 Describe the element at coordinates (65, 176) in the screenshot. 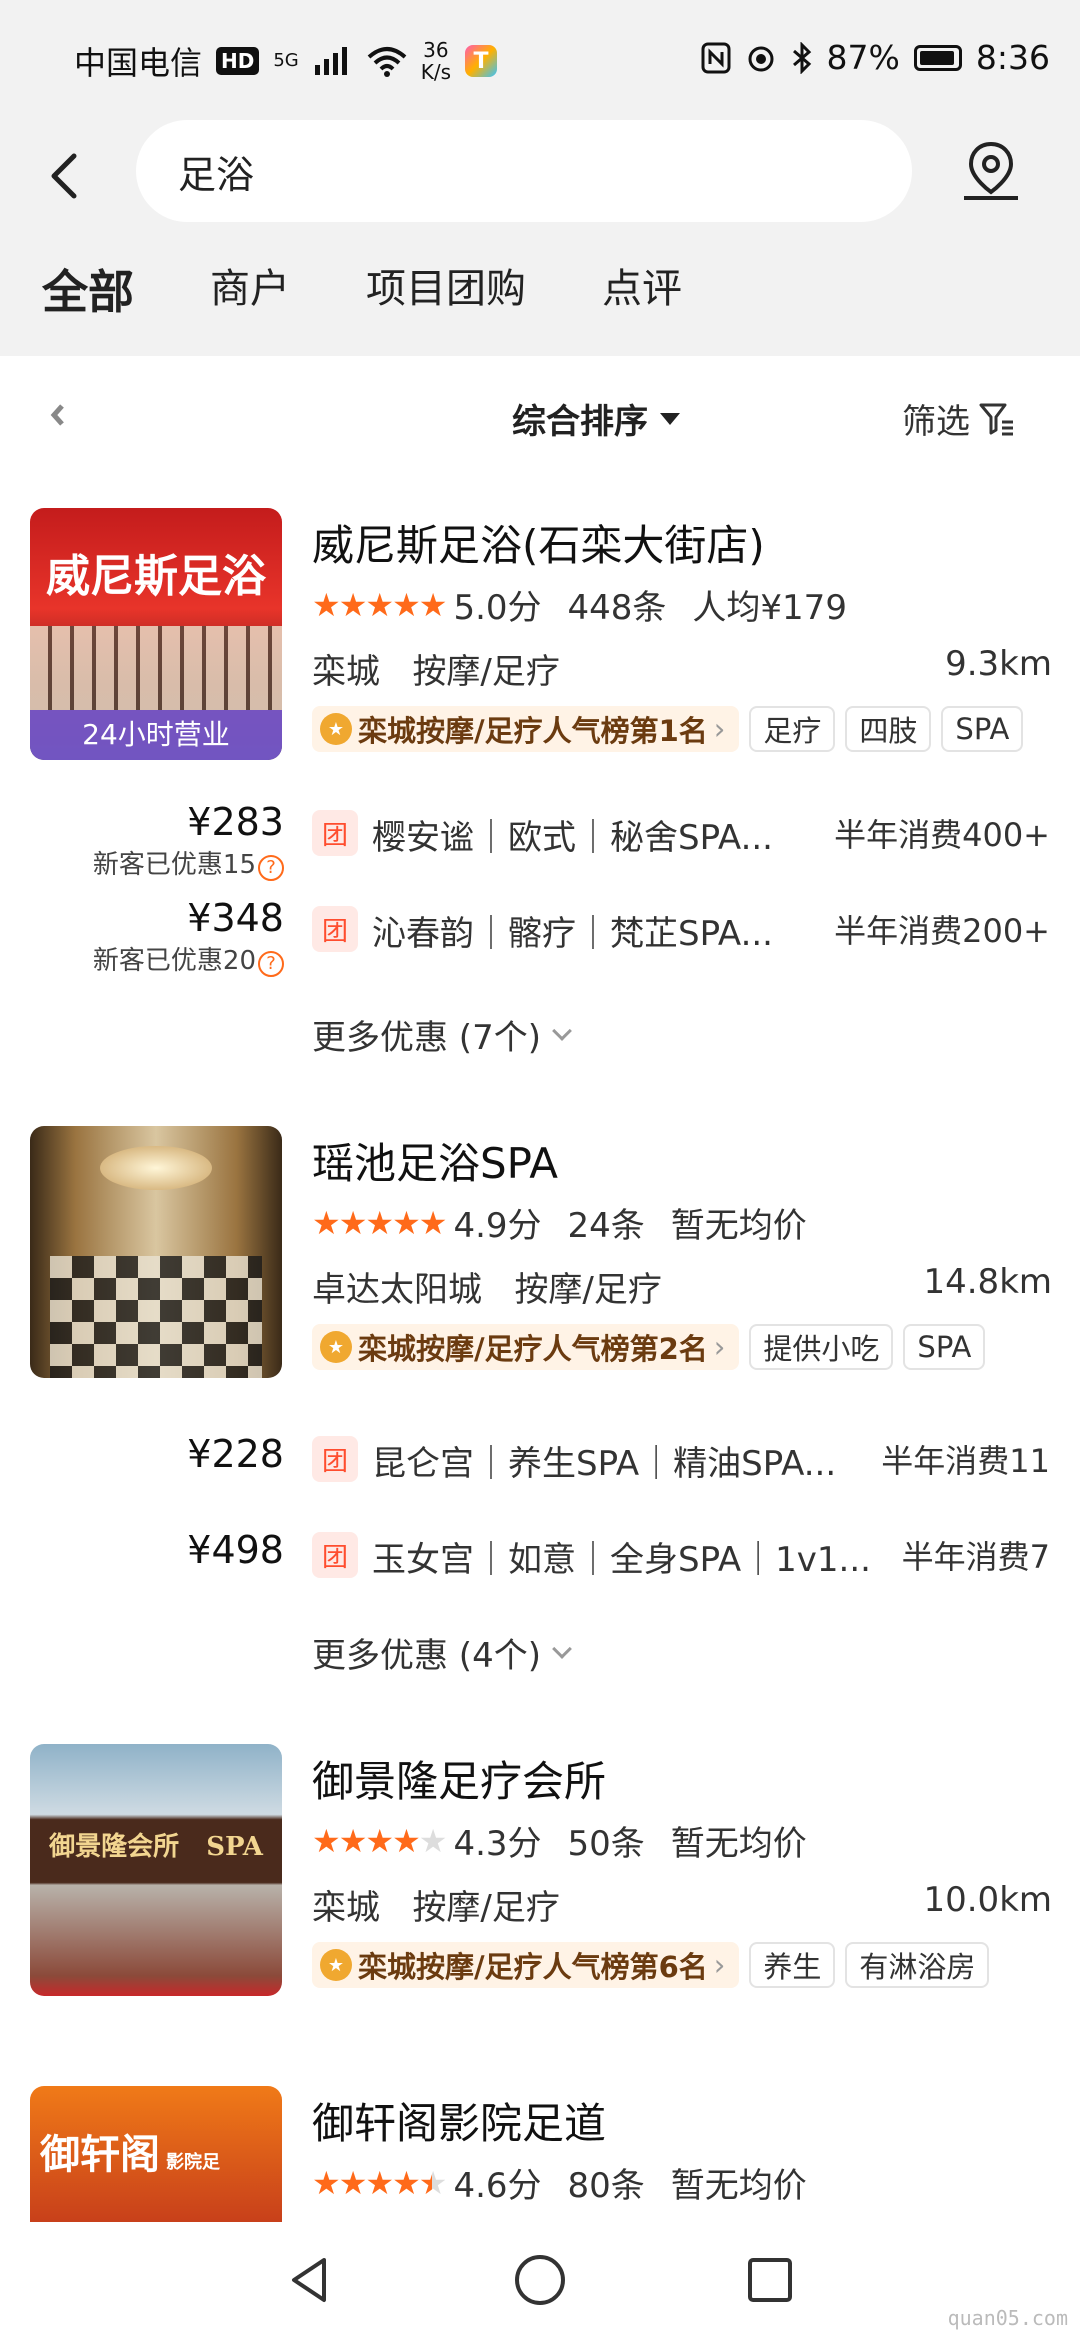

I see `back-arrow-icon` at that location.